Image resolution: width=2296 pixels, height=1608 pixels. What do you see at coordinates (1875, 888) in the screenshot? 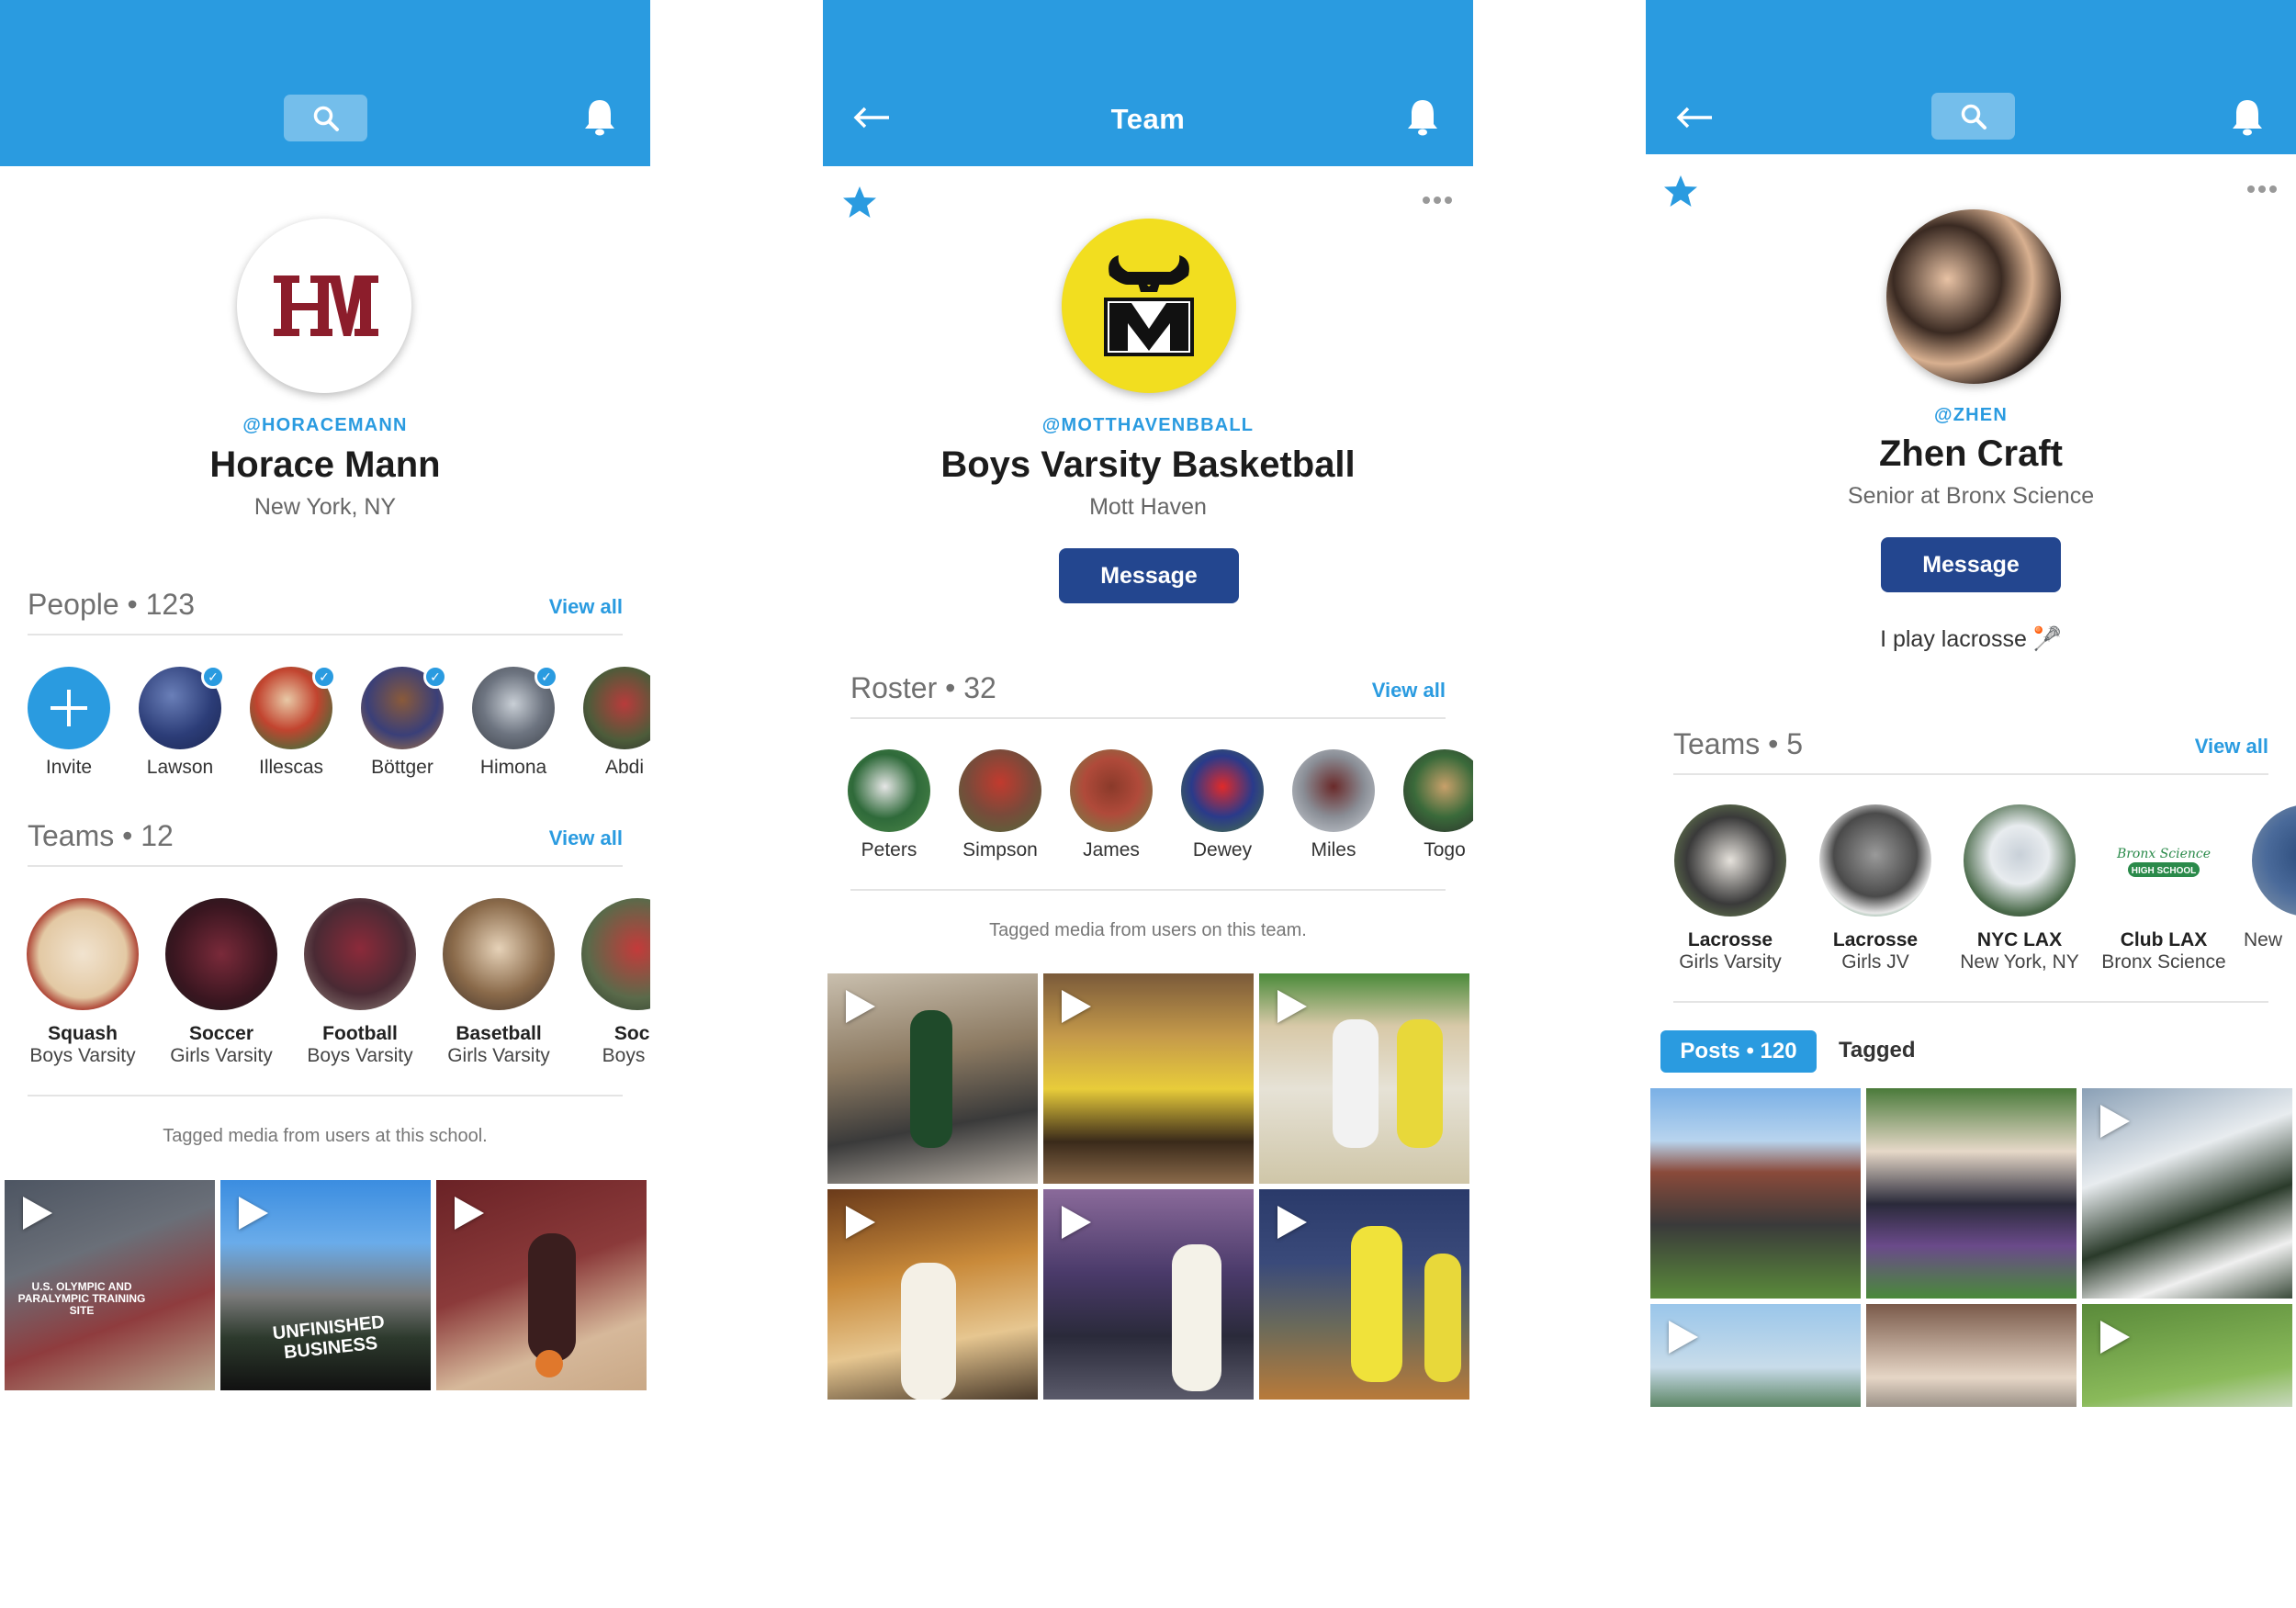
I see `team-item: Lacrosse Girls JV` at bounding box center [1875, 888].